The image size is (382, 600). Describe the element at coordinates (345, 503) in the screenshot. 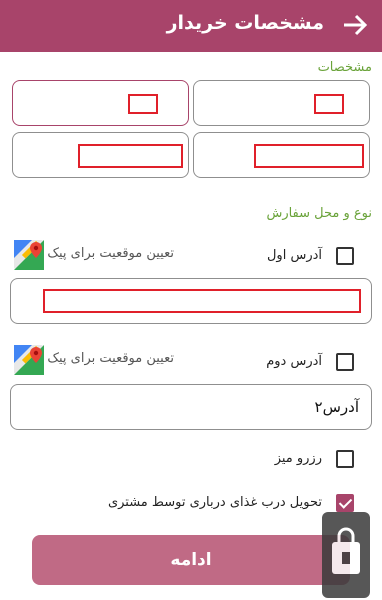

I see `door-delivery-checkbox` at that location.